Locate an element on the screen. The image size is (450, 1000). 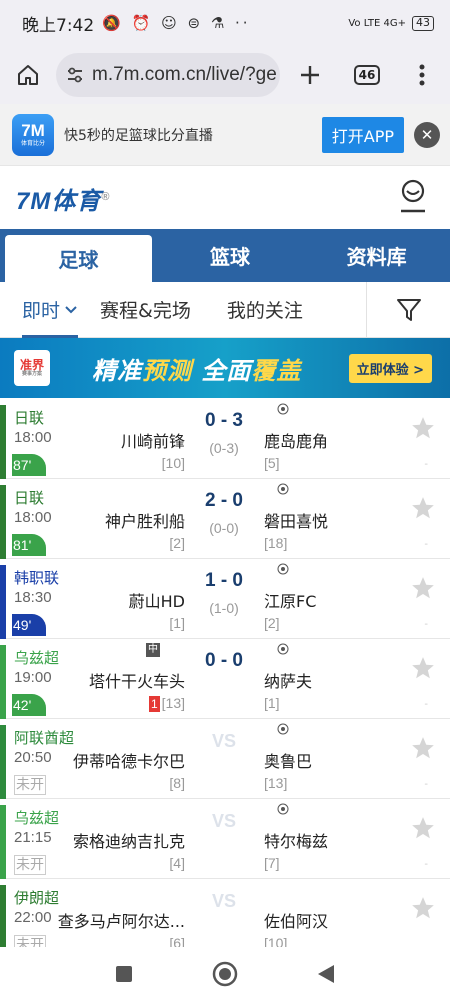
promo-title-b: 预测 is located at coordinates (167, 370).